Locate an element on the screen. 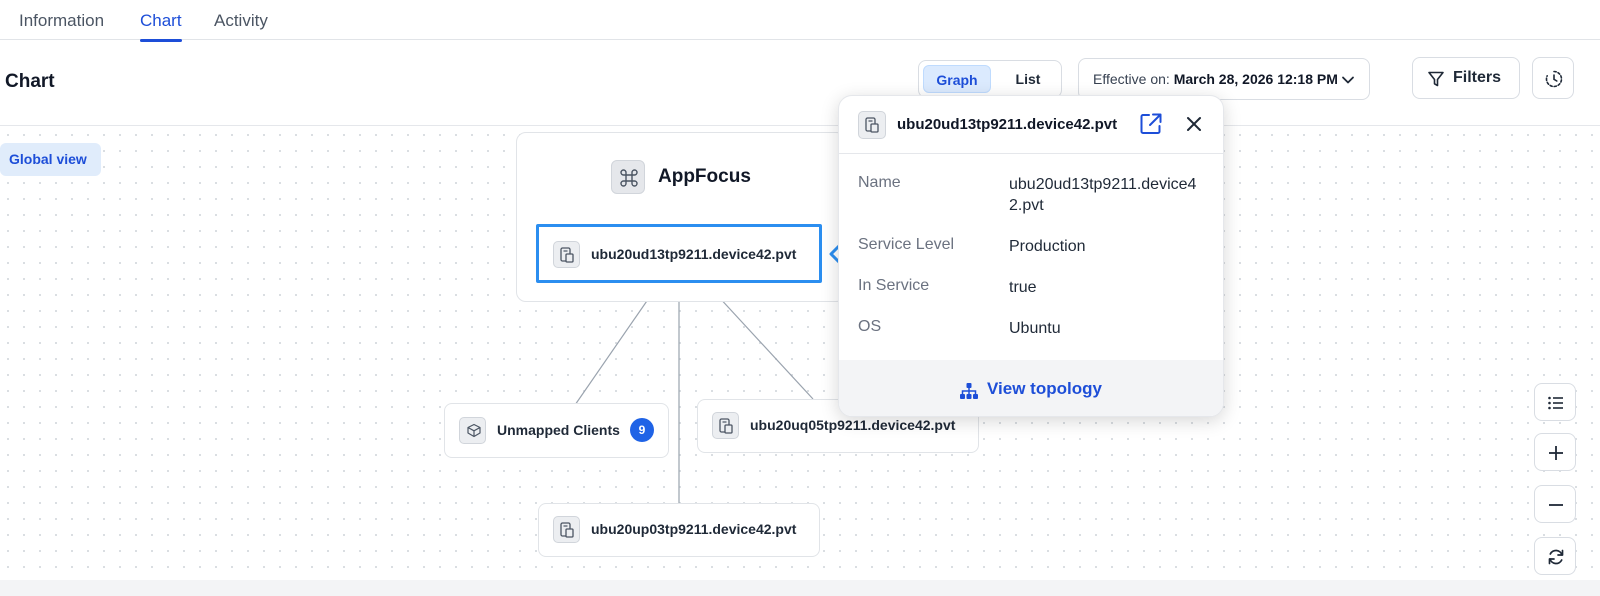  popover-footer: View topology is located at coordinates (1031, 388).